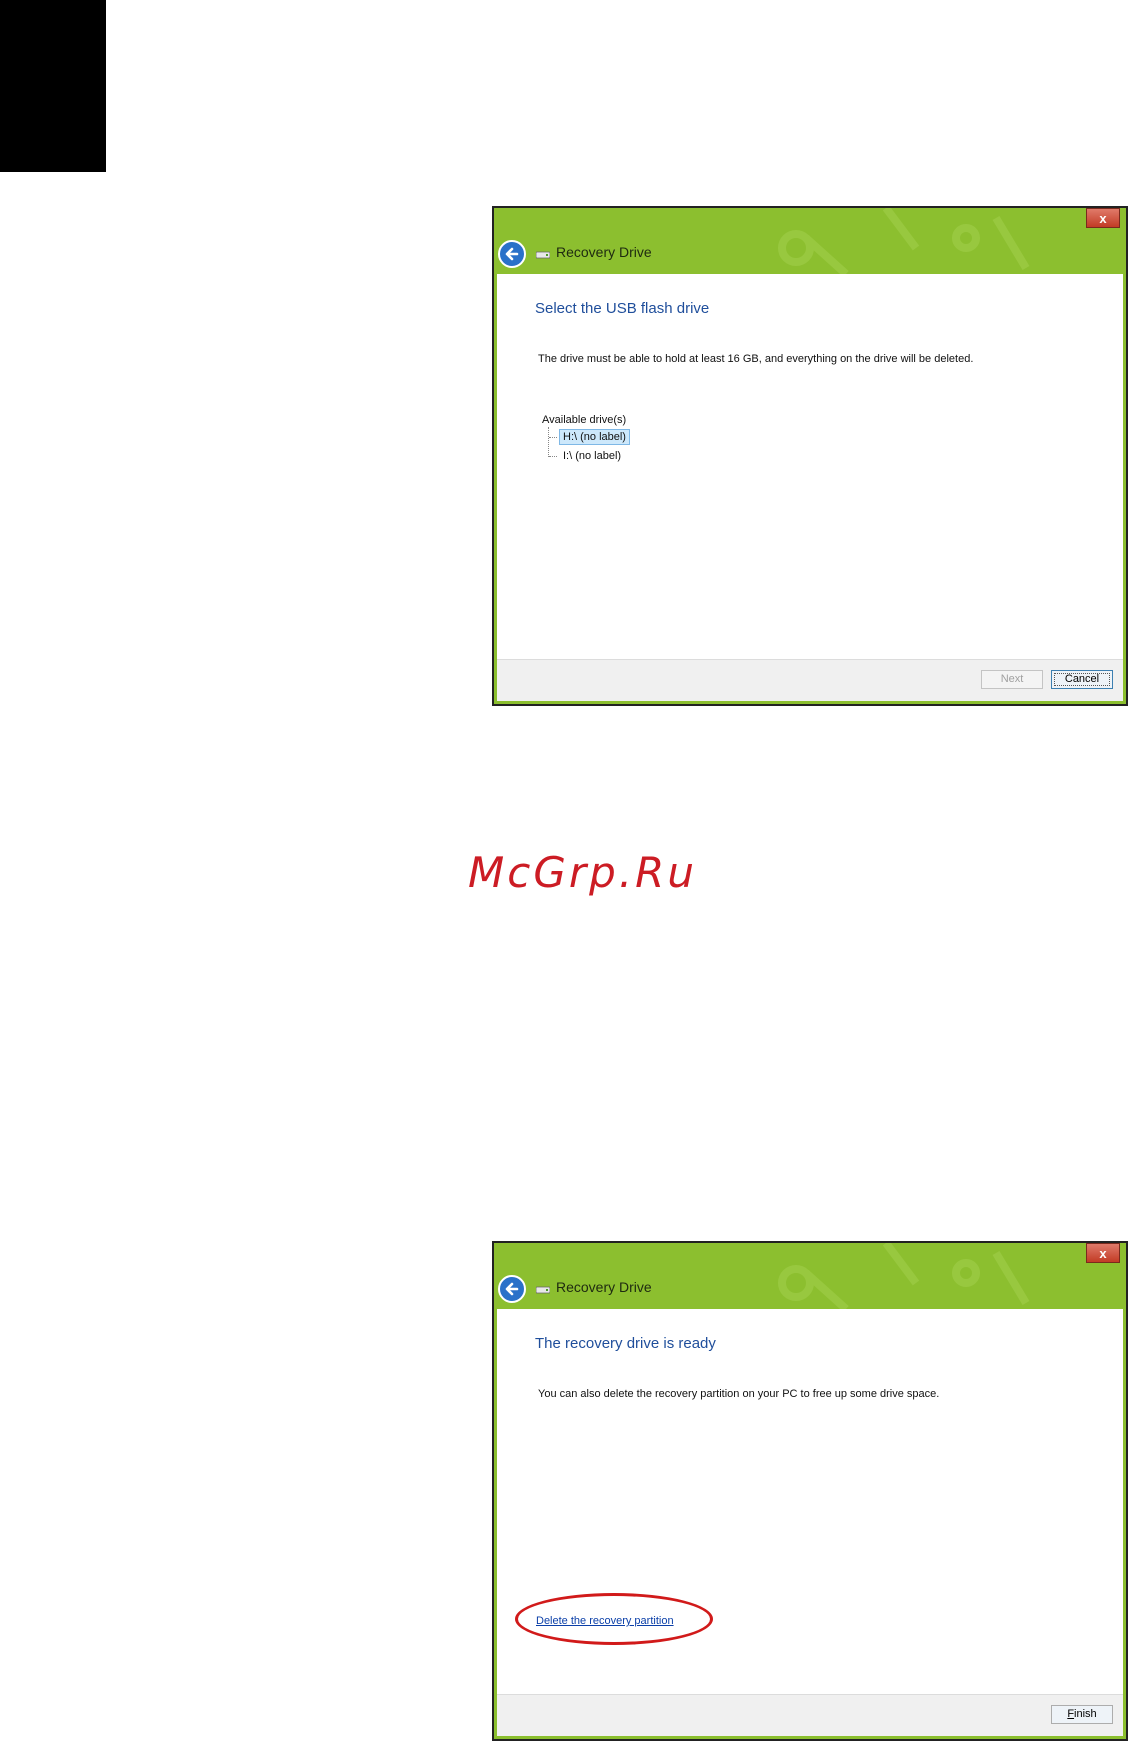  What do you see at coordinates (605, 1621) in the screenshot?
I see `delete-recovery-partition-link: Delete the recovery partition` at bounding box center [605, 1621].